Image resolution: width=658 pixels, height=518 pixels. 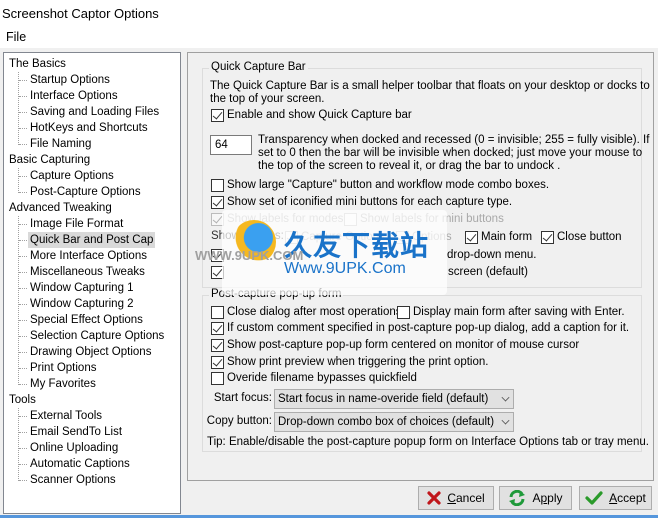 What do you see at coordinates (49, 160) in the screenshot?
I see `tree-group: Basic Capturing` at bounding box center [49, 160].